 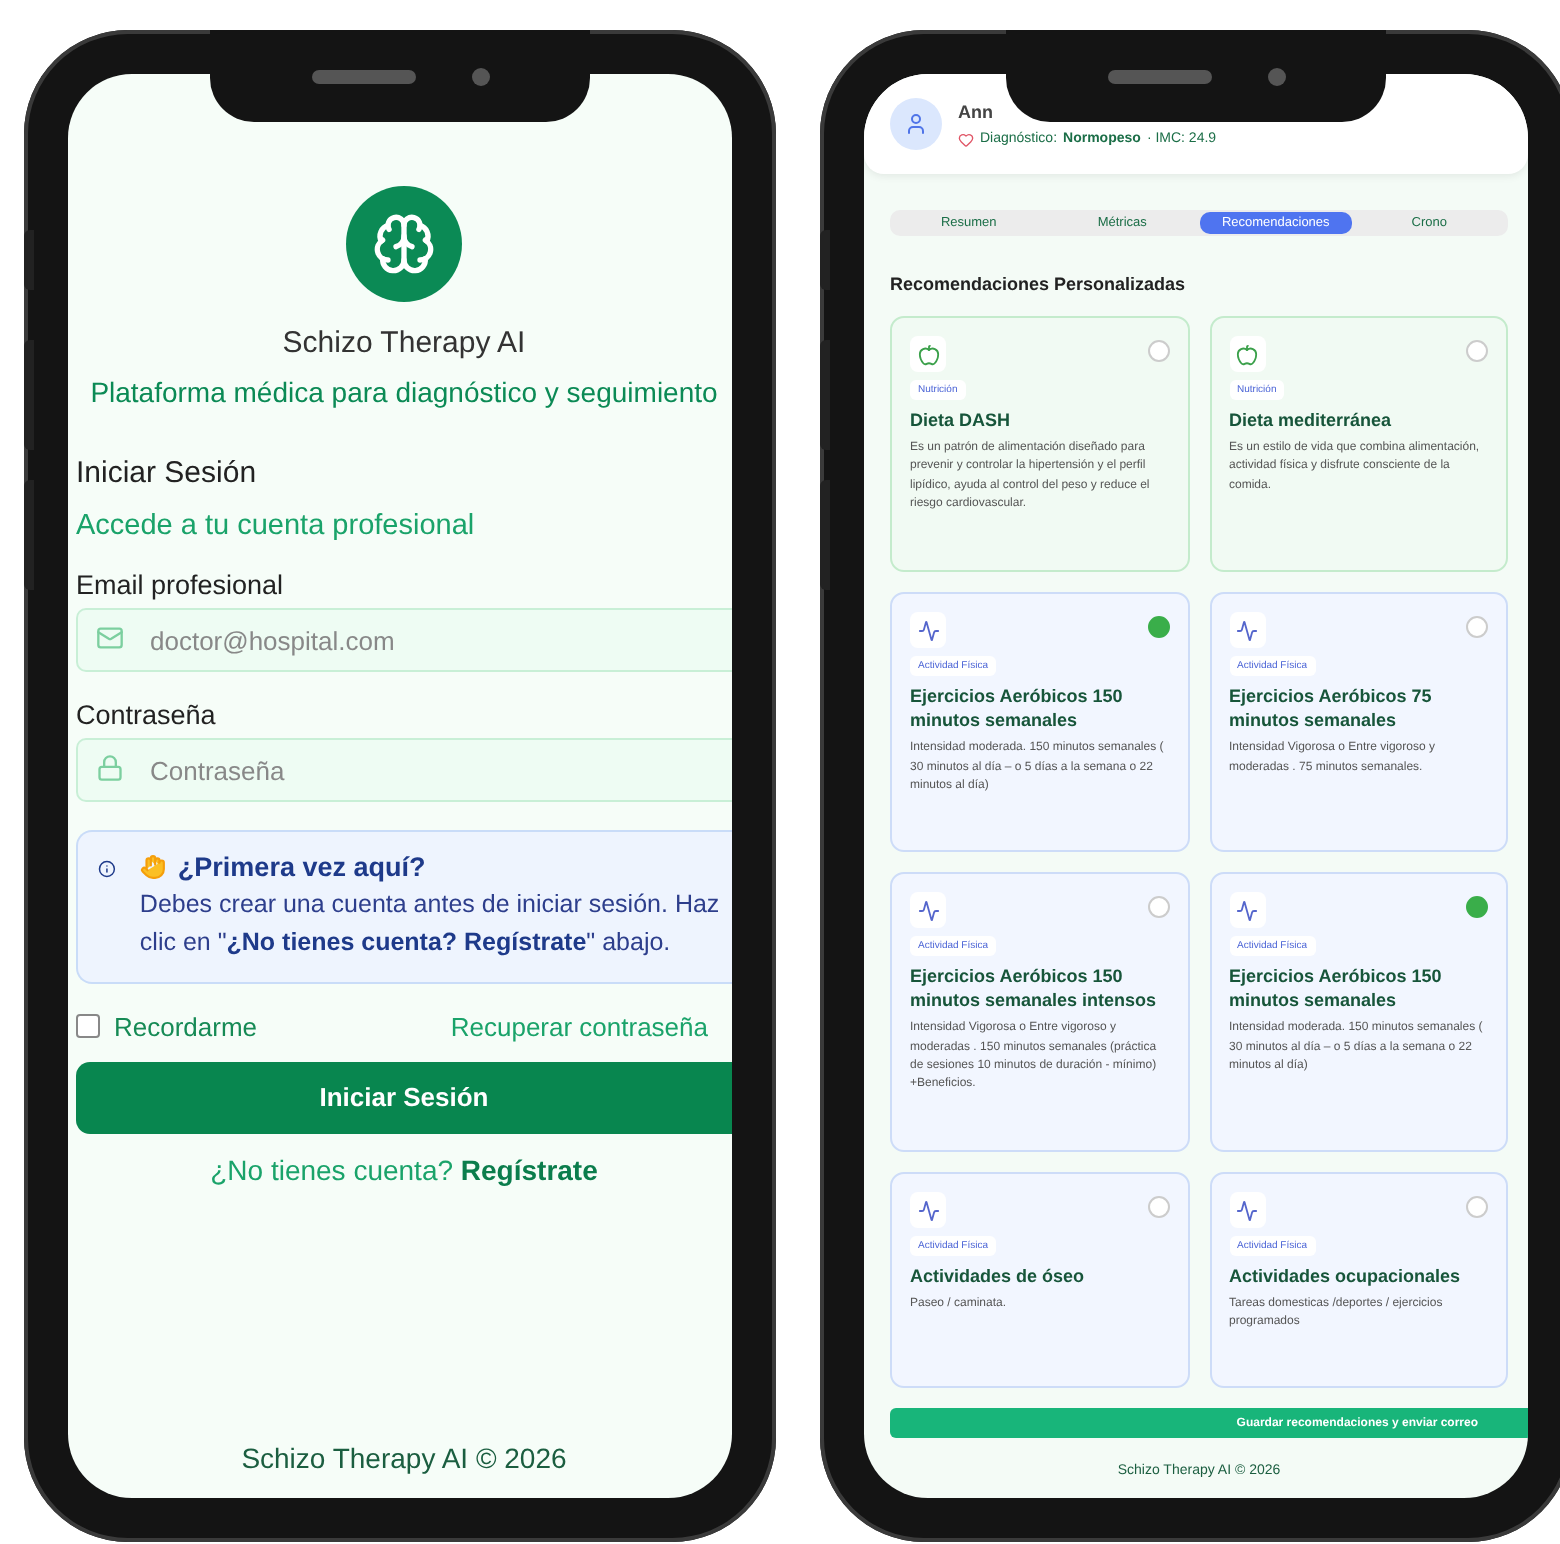 What do you see at coordinates (167, 1026) in the screenshot?
I see `remember-checkbox: Recordarme` at bounding box center [167, 1026].